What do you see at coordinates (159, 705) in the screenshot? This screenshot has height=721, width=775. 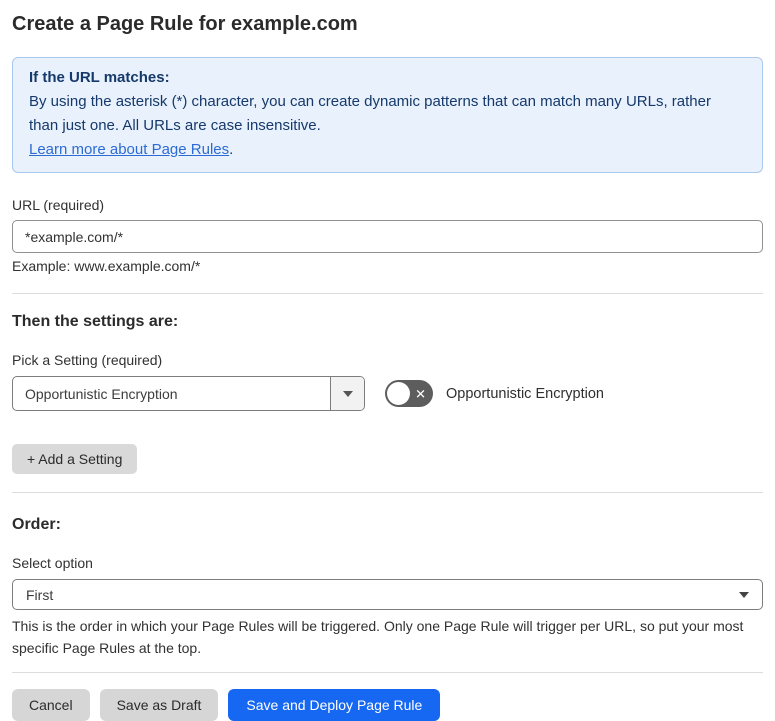 I see `save-as-draft-button: Save as Draft` at bounding box center [159, 705].